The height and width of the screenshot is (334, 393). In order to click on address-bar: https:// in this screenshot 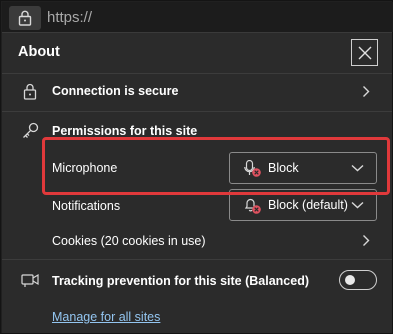, I will do `click(197, 17)`.